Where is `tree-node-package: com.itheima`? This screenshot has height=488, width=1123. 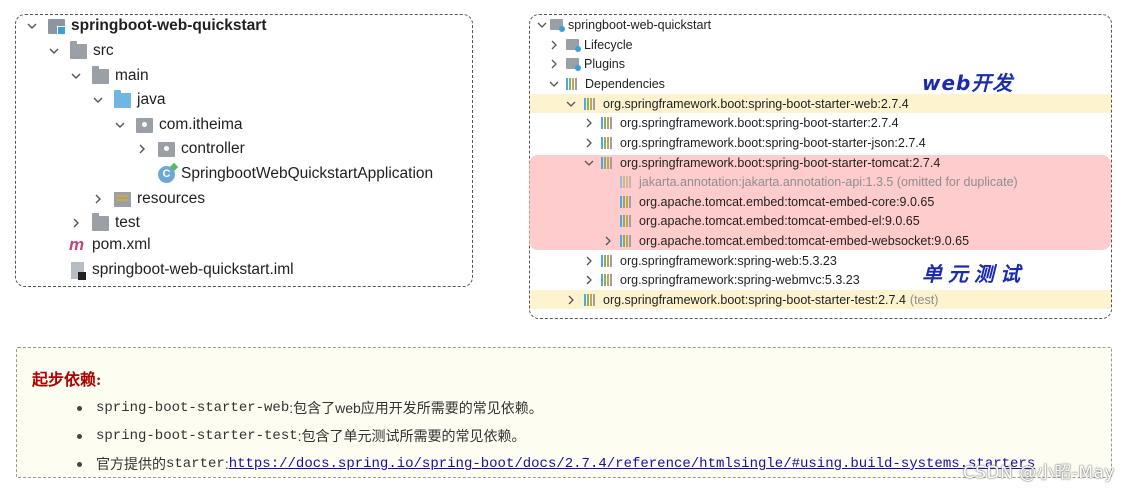
tree-node-package: com.itheima is located at coordinates (178, 125).